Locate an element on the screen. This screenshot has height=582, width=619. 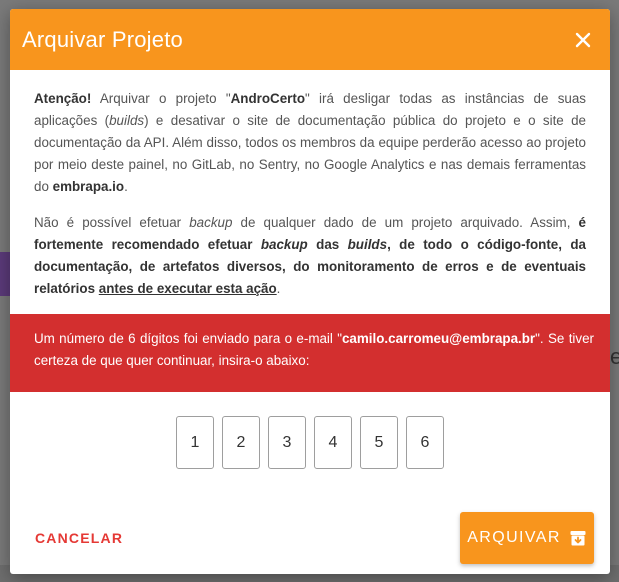
close-icon is located at coordinates (583, 39).